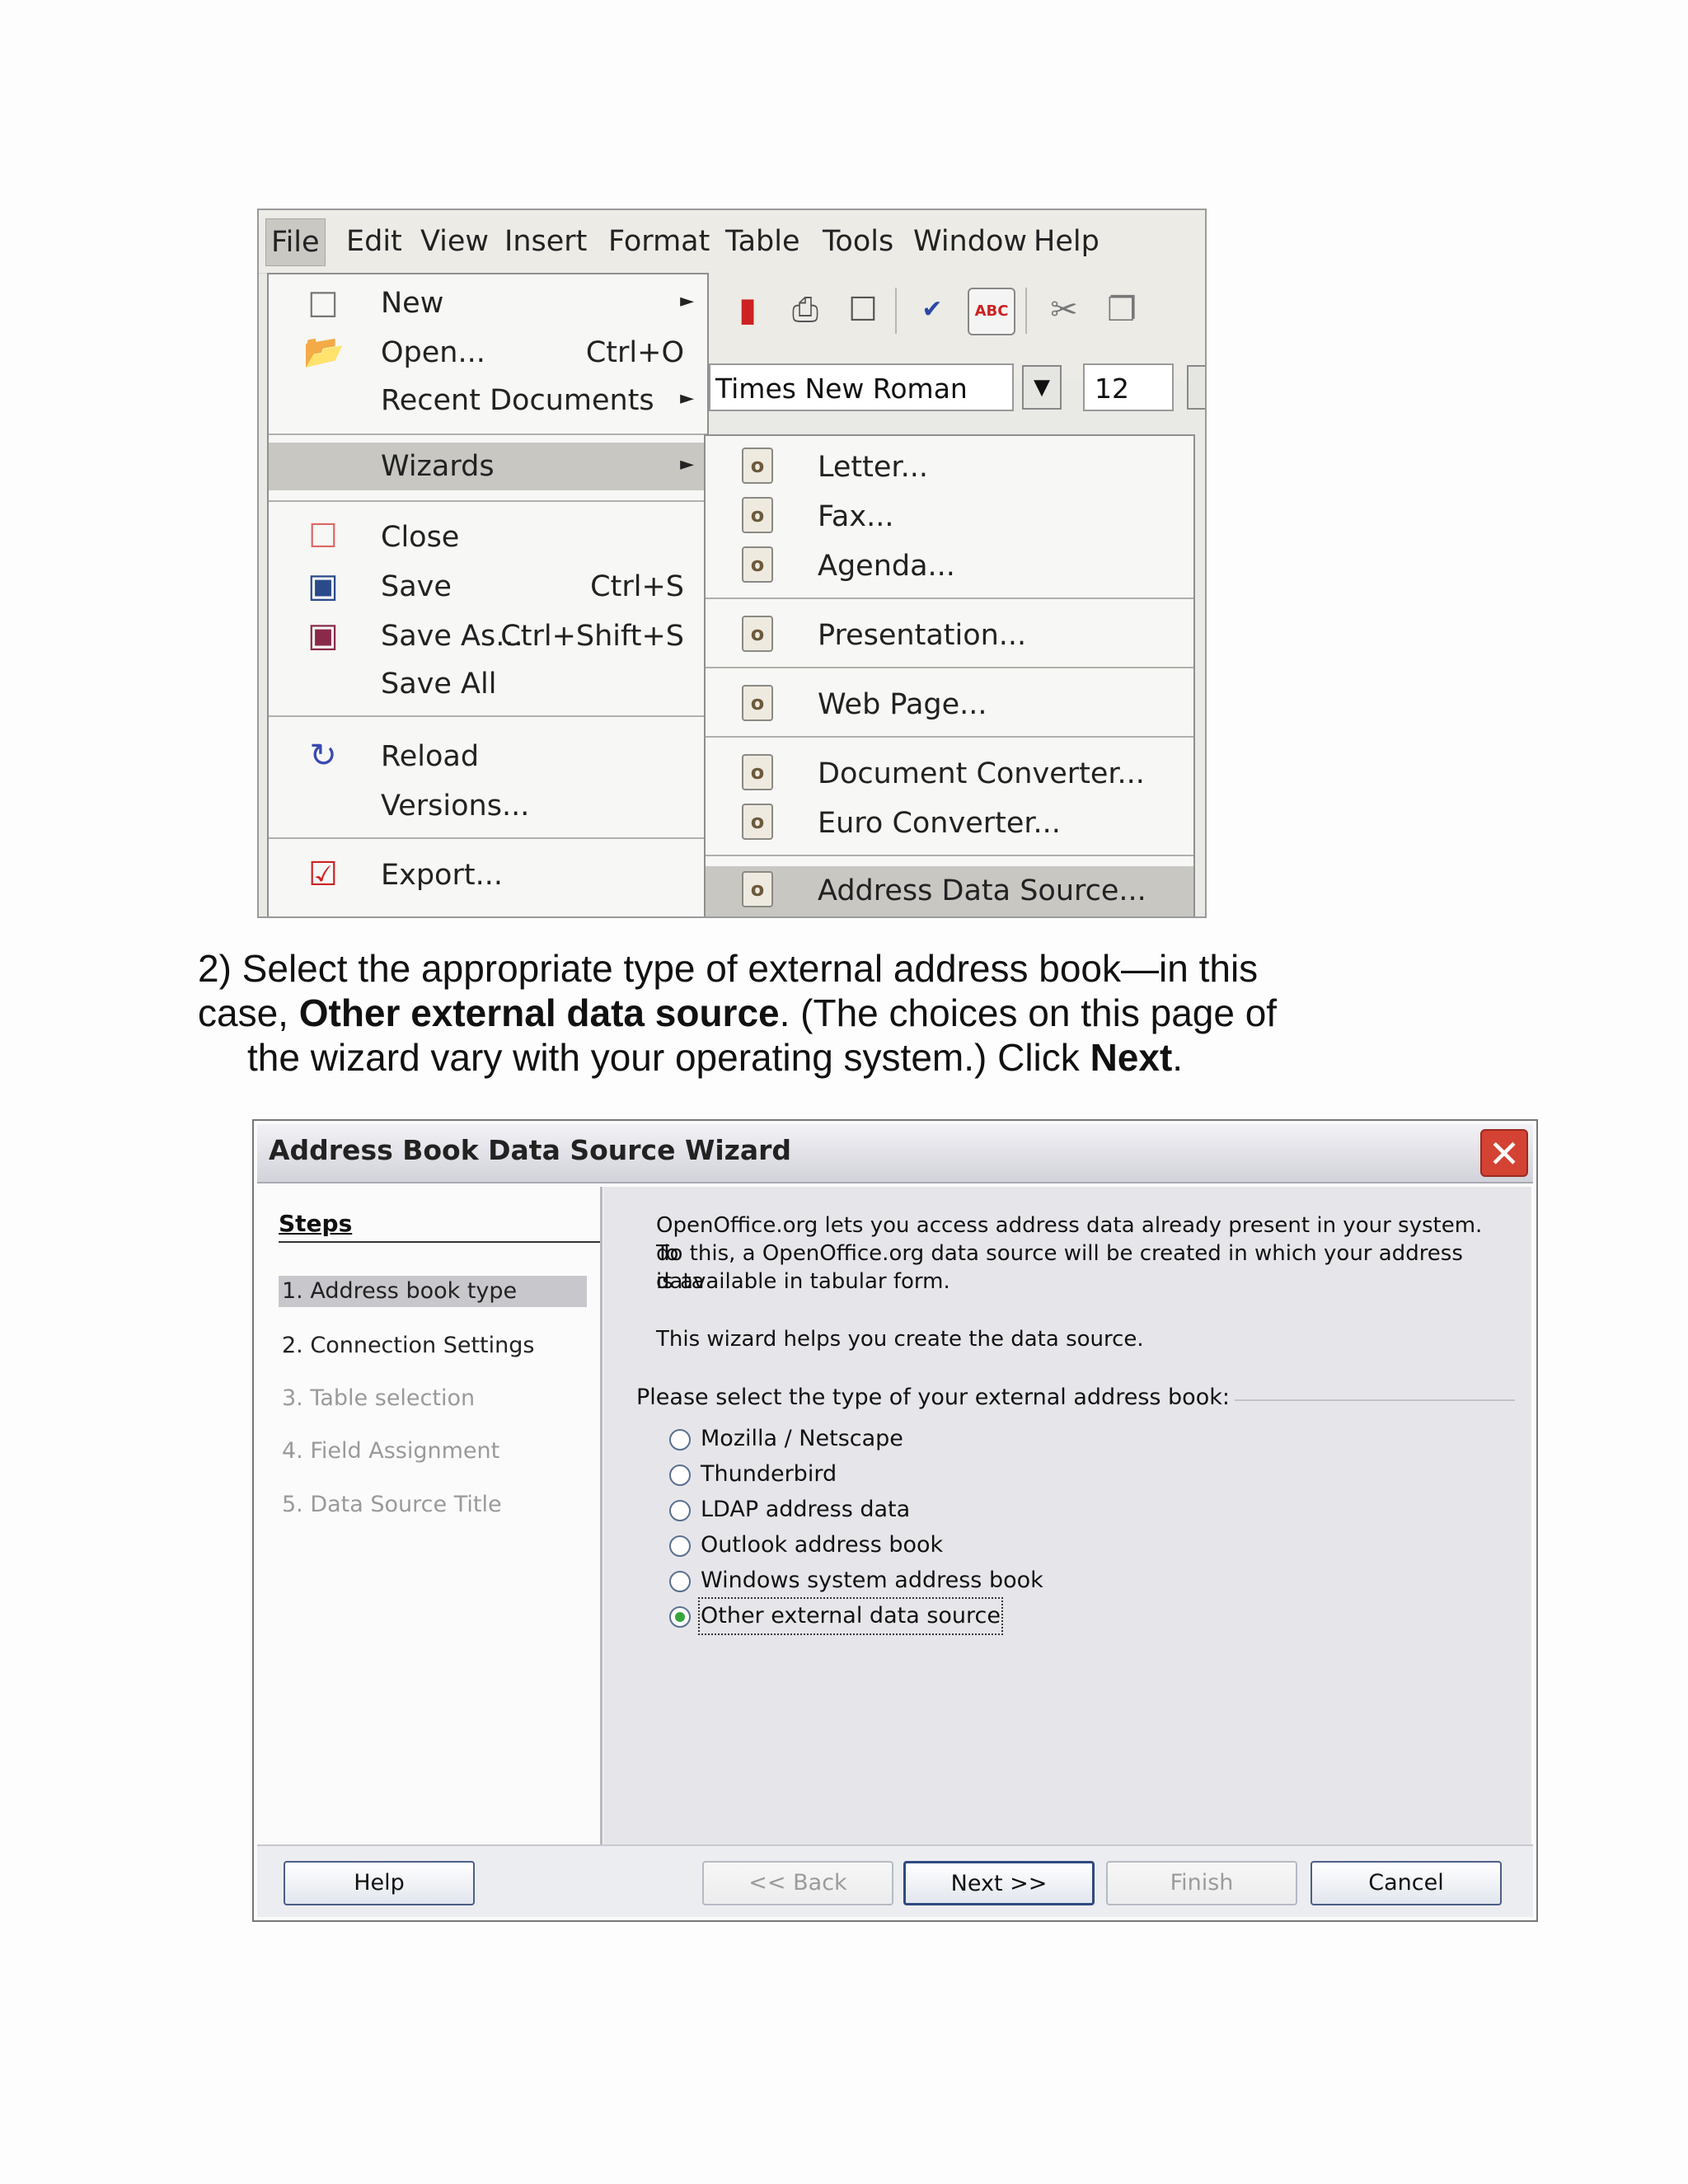 The image size is (1688, 2184). I want to click on save-as-icon: ▣, so click(323, 635).